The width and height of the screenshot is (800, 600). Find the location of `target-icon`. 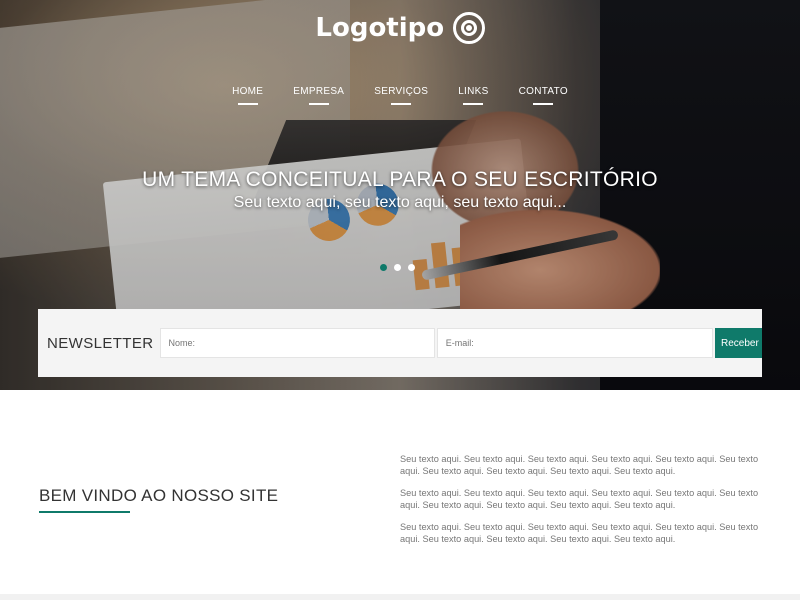

target-icon is located at coordinates (468, 28).